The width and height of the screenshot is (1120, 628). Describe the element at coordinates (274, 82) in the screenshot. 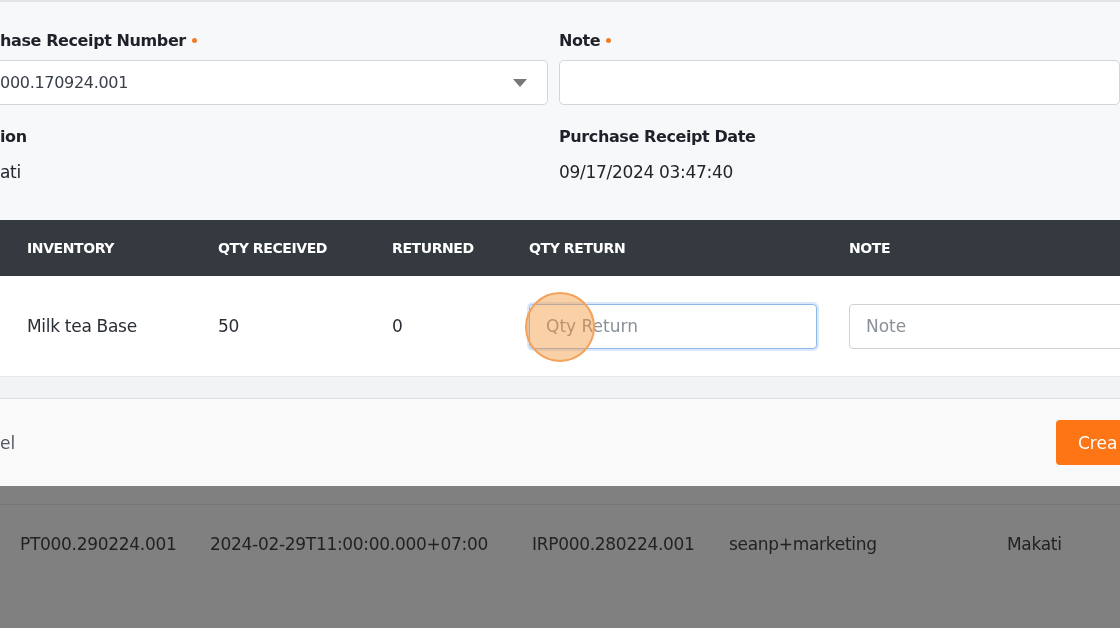

I see `receipt-select: 000.170924.001` at that location.